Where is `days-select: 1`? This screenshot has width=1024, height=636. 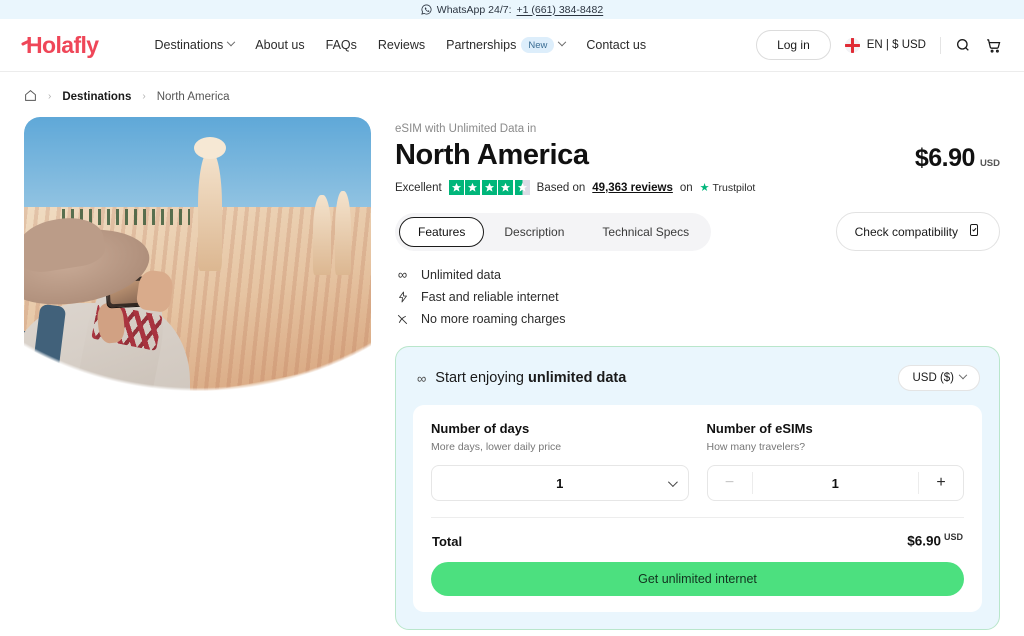
days-select: 1 is located at coordinates (560, 483).